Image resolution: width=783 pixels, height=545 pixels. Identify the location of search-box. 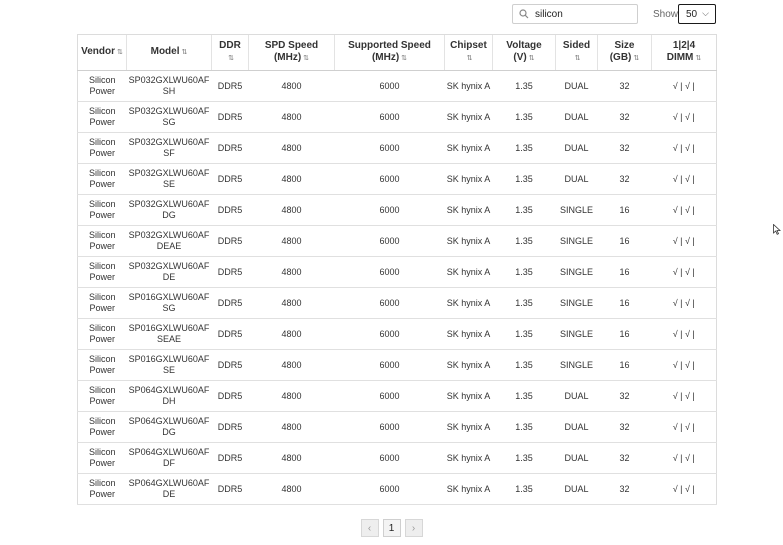
(575, 14).